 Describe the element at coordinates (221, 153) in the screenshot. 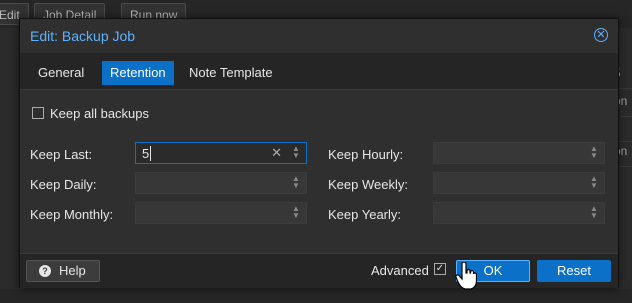

I see `keep-last-input: 5 ✕ ▲ ▼` at that location.